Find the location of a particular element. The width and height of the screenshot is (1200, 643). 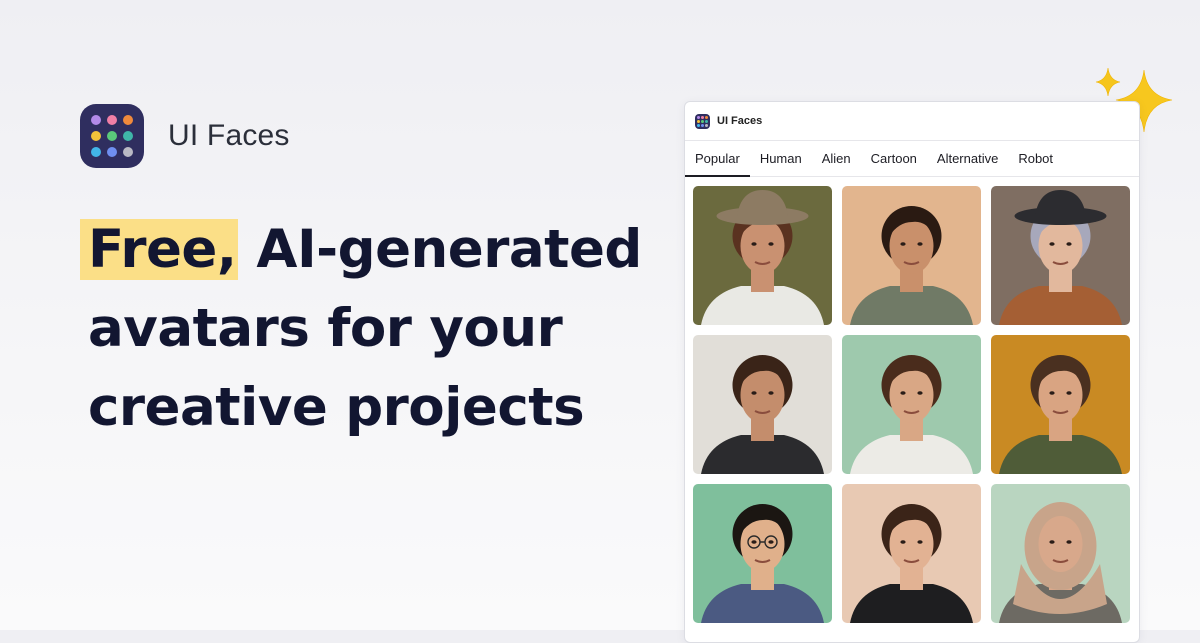

avatar-man-curly-dark is located at coordinates (911, 255).